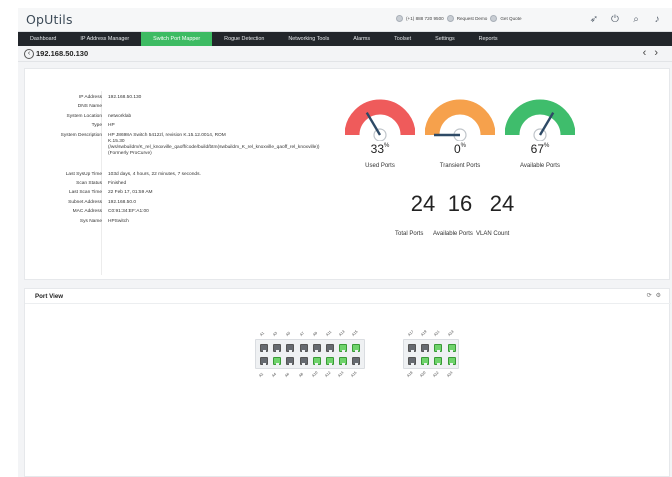 This screenshot has height=477, width=672. I want to click on port-A16, so click(356, 361).